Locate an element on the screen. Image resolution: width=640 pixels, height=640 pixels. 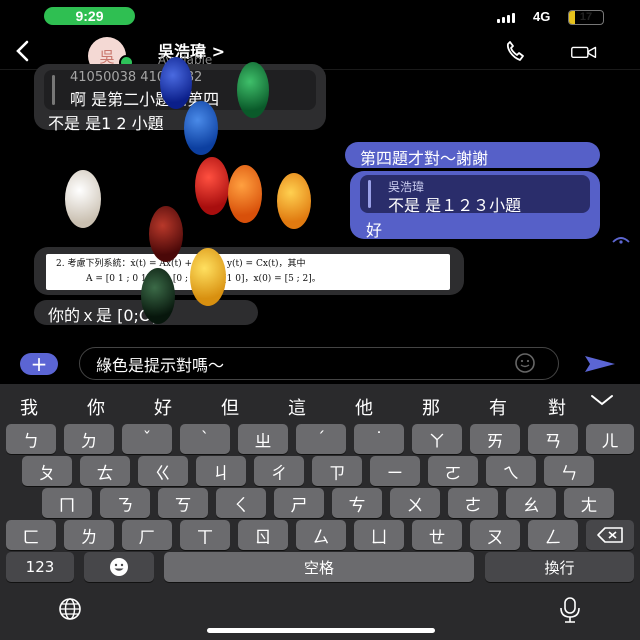
globe-icon is located at coordinates (70, 609).